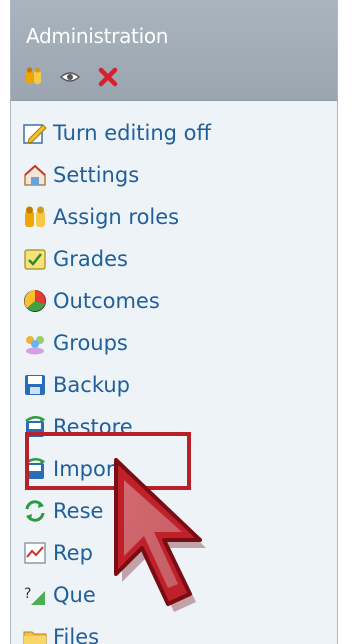 This screenshot has width=355, height=644. Describe the element at coordinates (97, 36) in the screenshot. I see `block-title: Administration` at that location.